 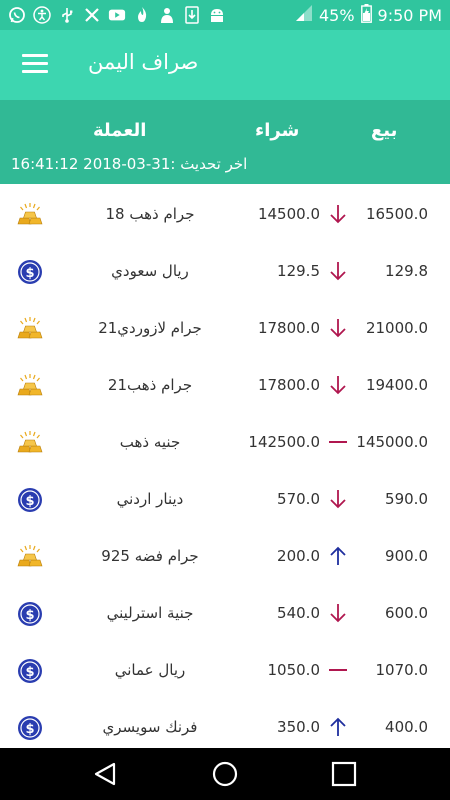 I want to click on usb-icon, so click(x=67, y=15).